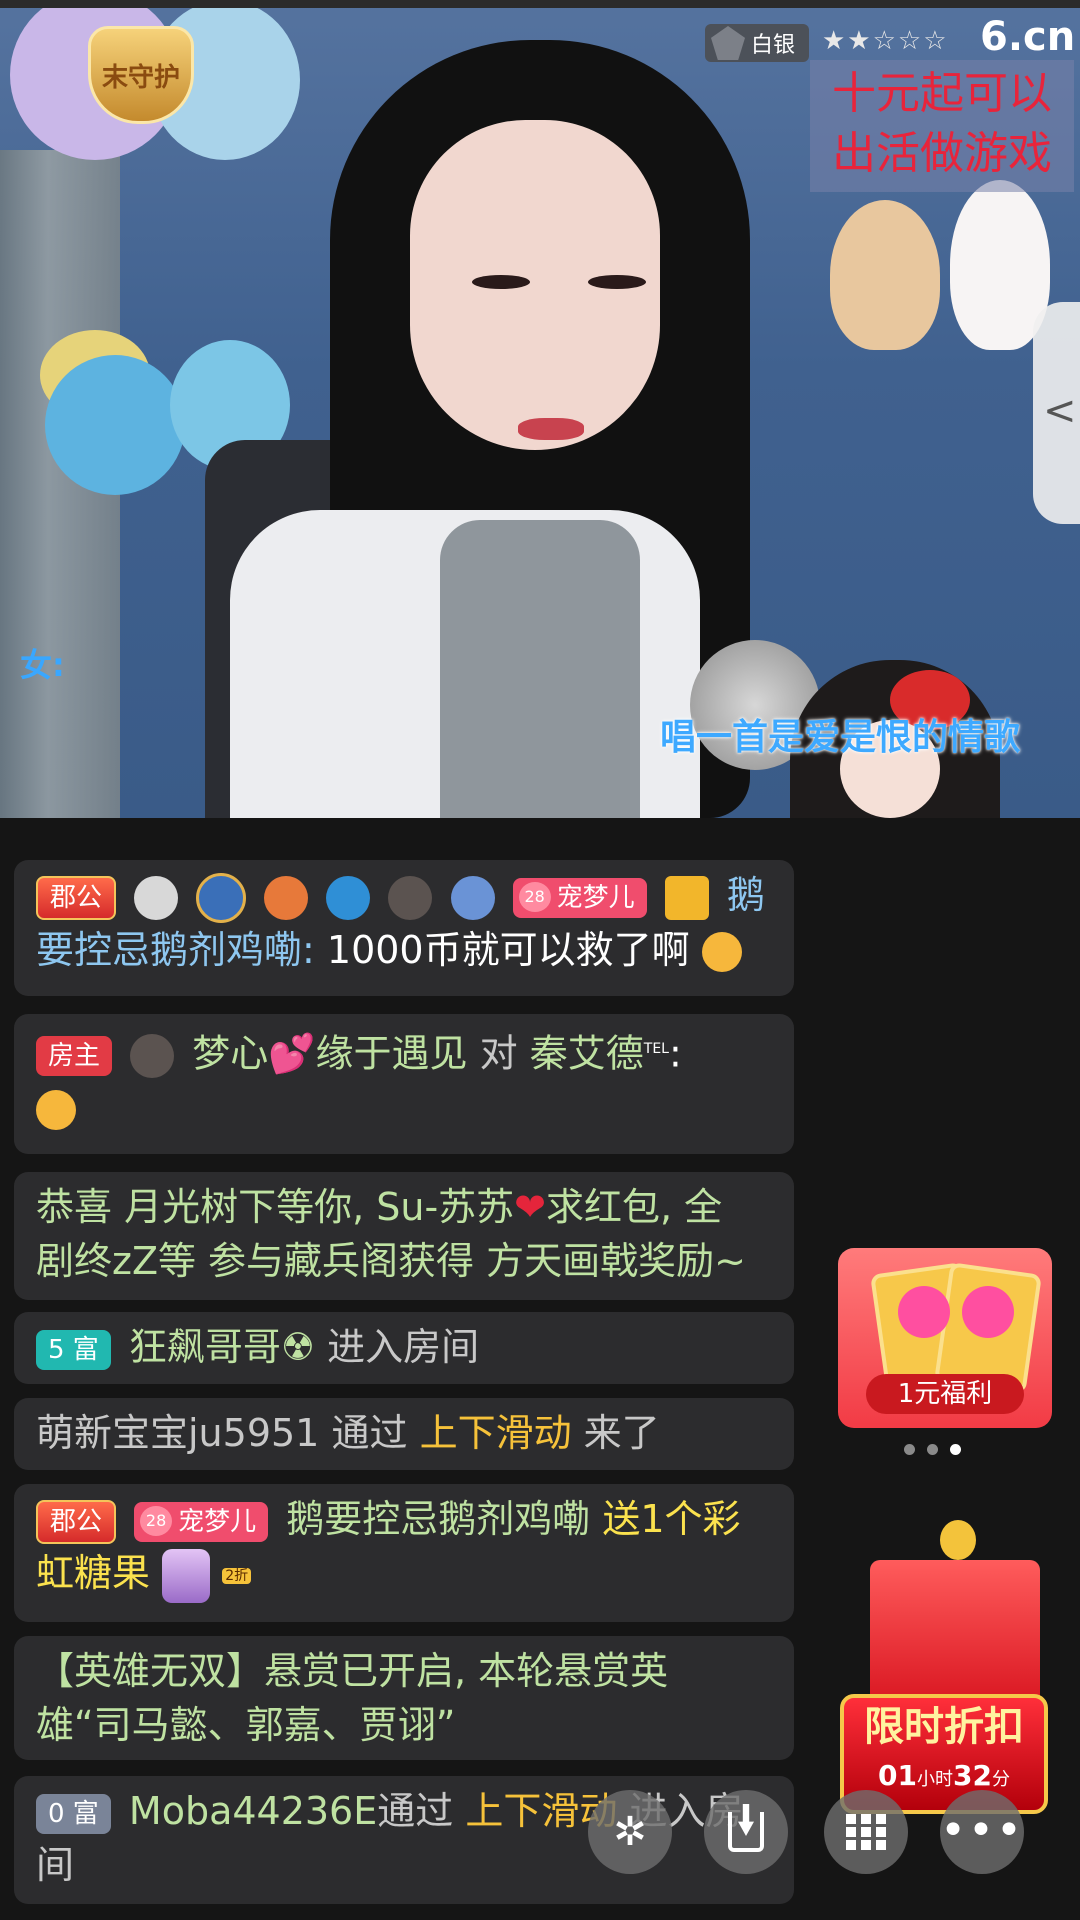 The image size is (1080, 1920). Describe the element at coordinates (942, 126) in the screenshot. I see `stream-promo-text: 十元起可以 出活做游戏` at that location.